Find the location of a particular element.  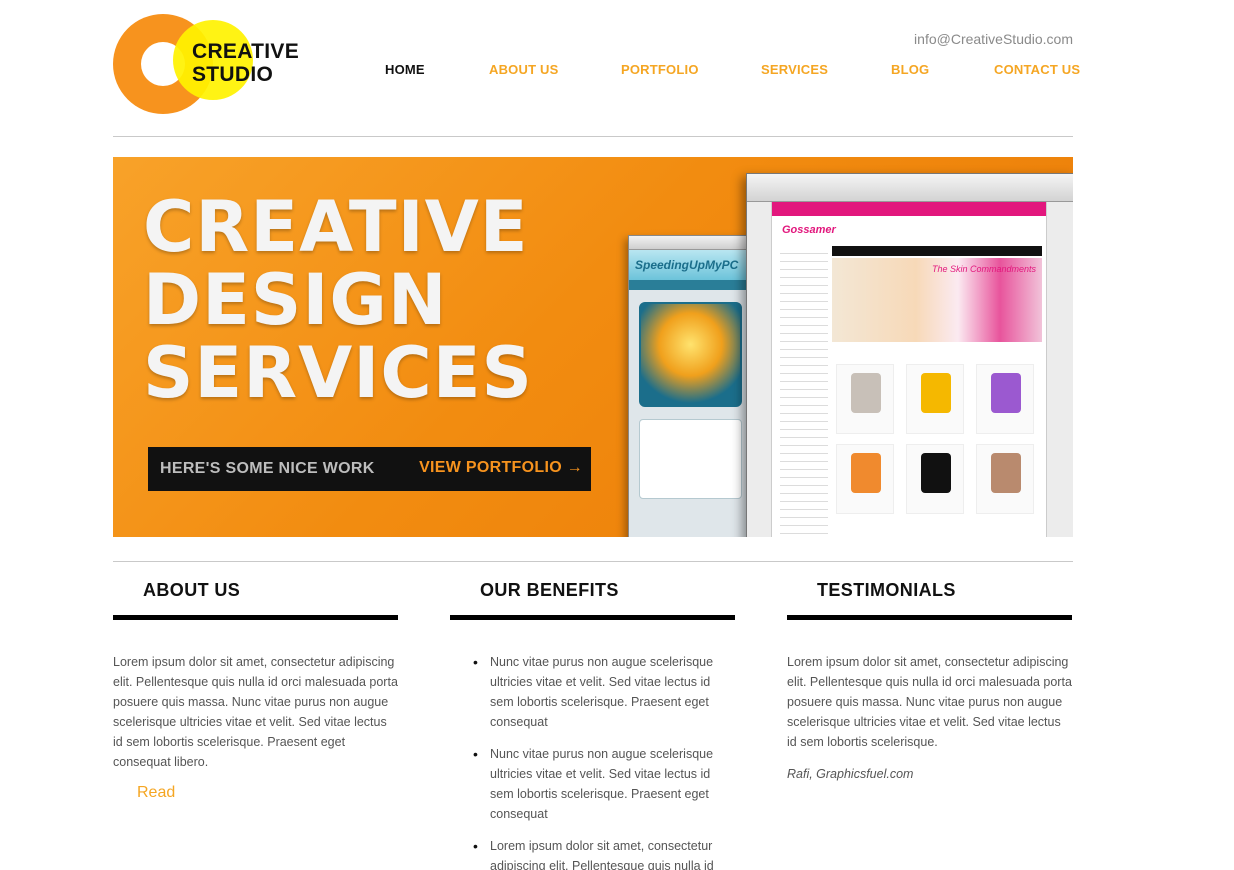

read-more-link: Read is located at coordinates (267, 793).